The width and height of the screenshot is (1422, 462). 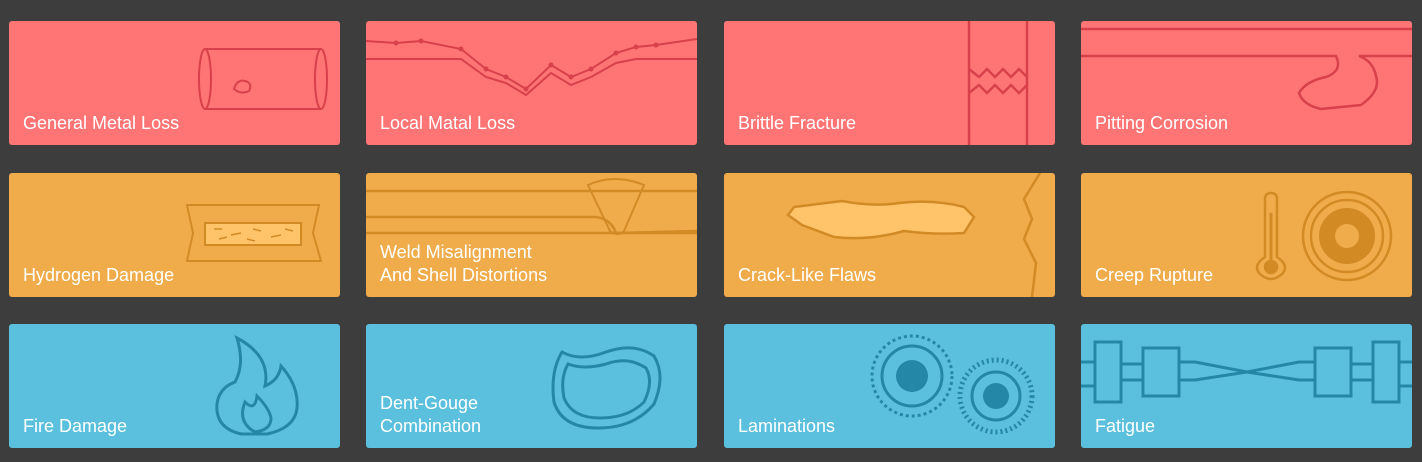 What do you see at coordinates (448, 123) in the screenshot?
I see `tile-label: Local Matal Loss` at bounding box center [448, 123].